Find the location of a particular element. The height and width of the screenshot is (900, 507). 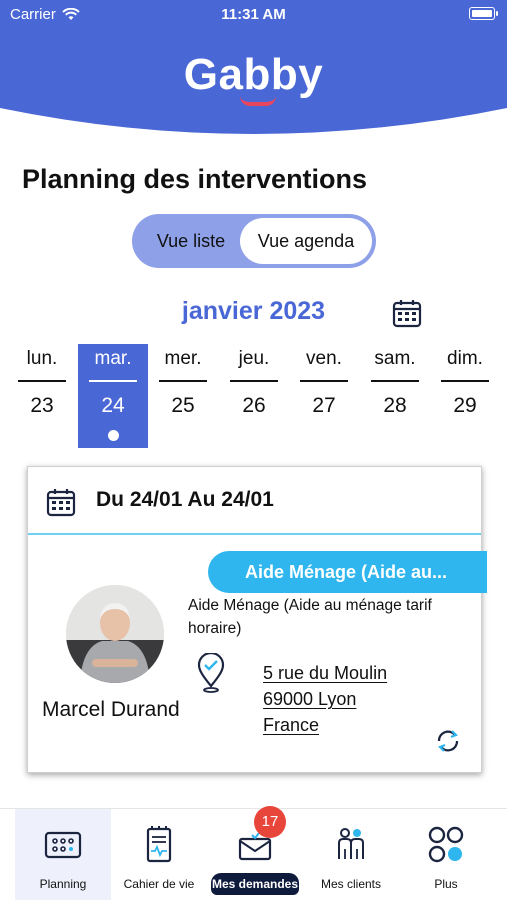

status-bar: Carrier 11:31 AM is located at coordinates (253, 16).